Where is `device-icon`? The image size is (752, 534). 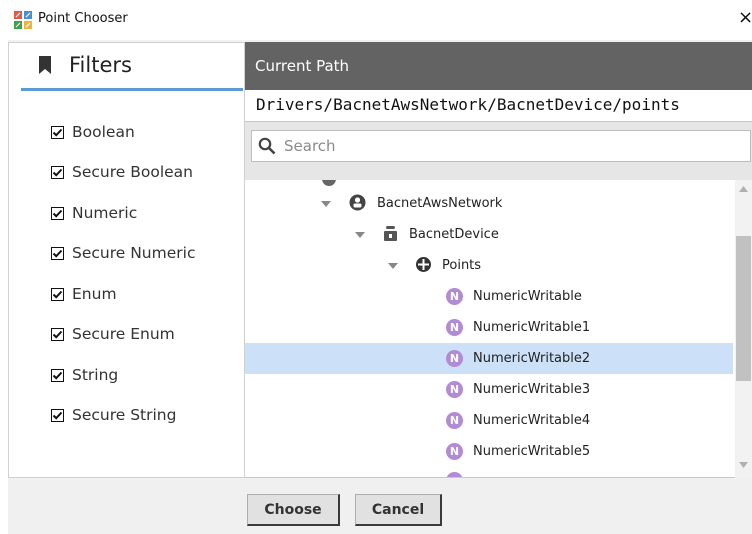 device-icon is located at coordinates (390, 233).